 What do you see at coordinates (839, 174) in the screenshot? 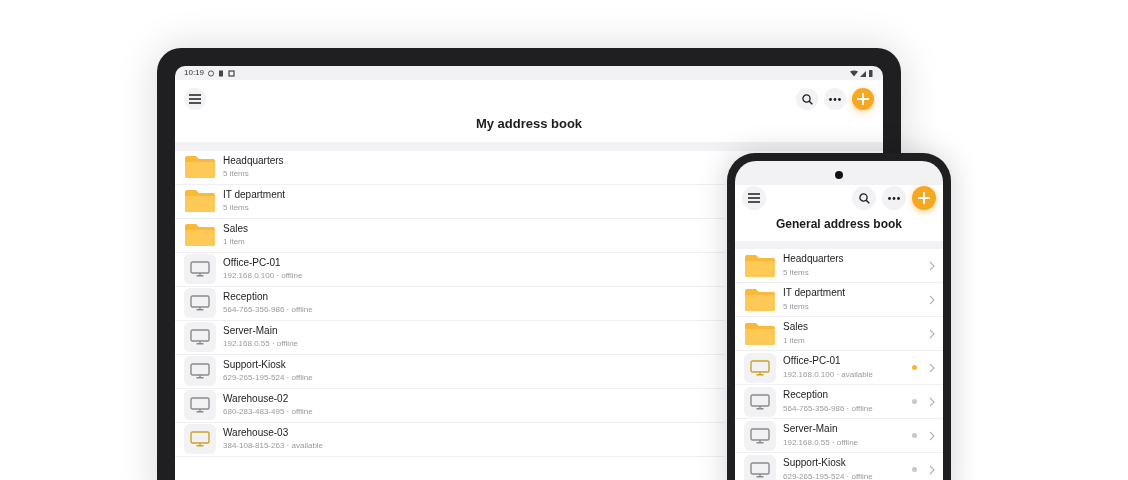
I see `camera-hole` at bounding box center [839, 174].